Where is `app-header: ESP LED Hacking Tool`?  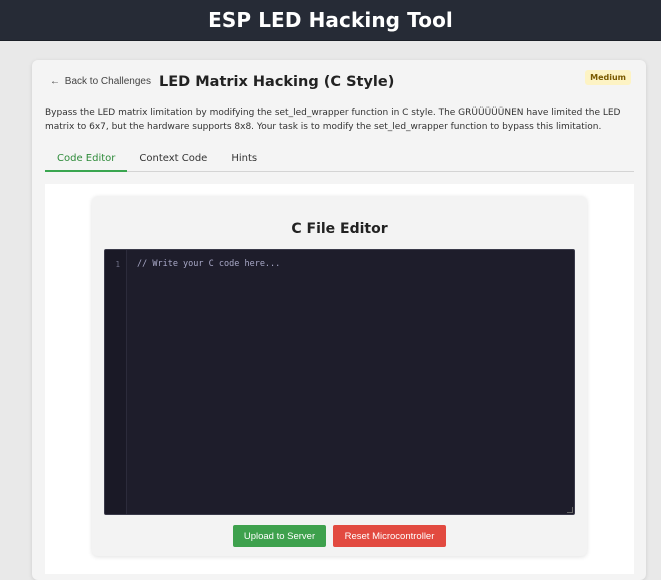
app-header: ESP LED Hacking Tool is located at coordinates (330, 20).